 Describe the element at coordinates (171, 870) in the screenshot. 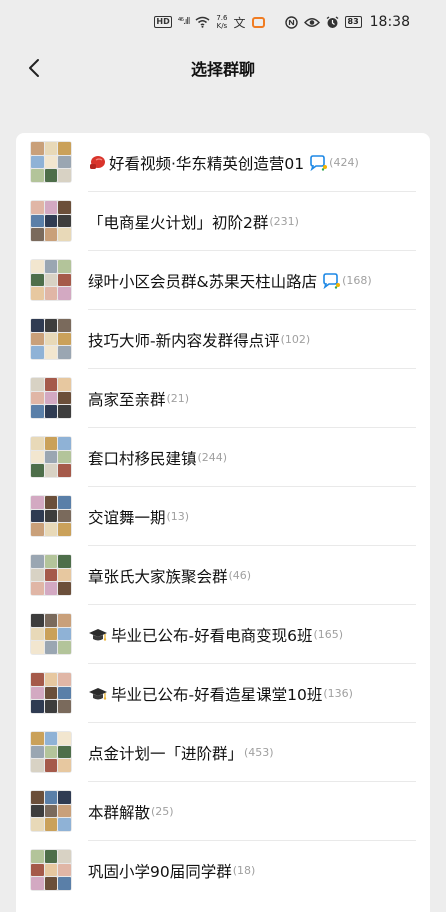

I see `group-text: 巩固小学90届同学群 (18)` at that location.